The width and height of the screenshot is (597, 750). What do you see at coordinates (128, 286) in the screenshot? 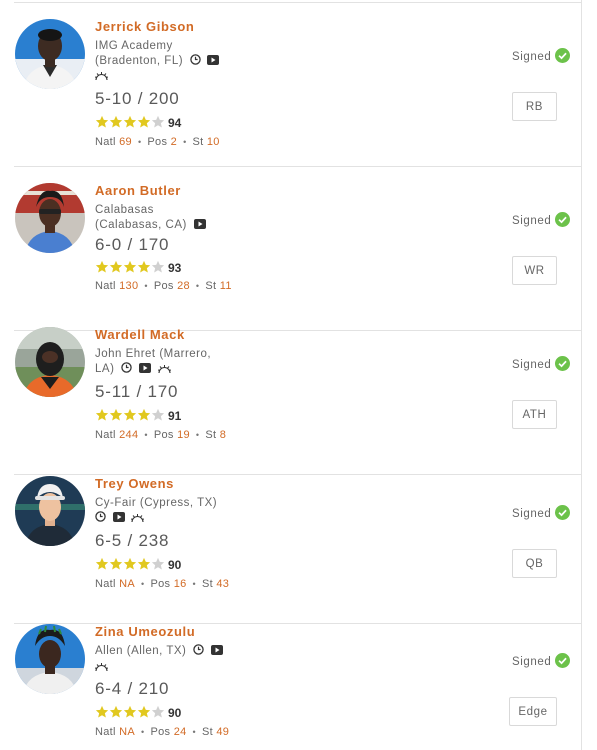
I see `natl-rank: 130` at bounding box center [128, 286].